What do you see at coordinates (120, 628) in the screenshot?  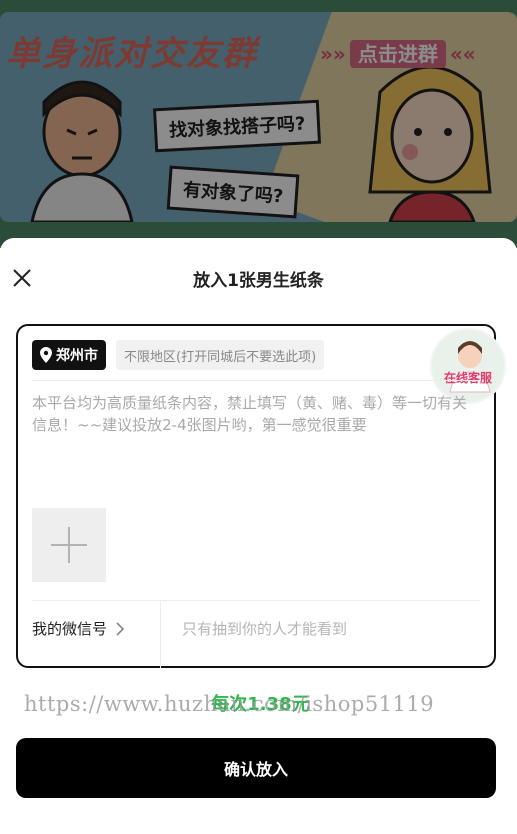 I see `chevron-right-icon` at bounding box center [120, 628].